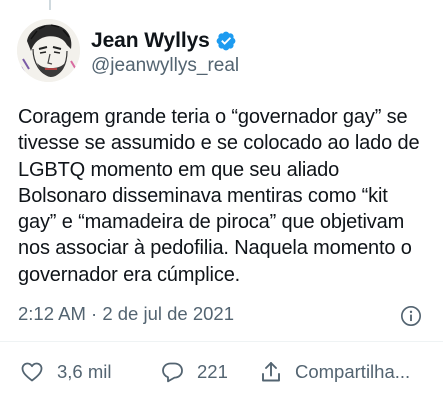 The image size is (443, 400). I want to click on thread-connector-line, so click(50, 5).